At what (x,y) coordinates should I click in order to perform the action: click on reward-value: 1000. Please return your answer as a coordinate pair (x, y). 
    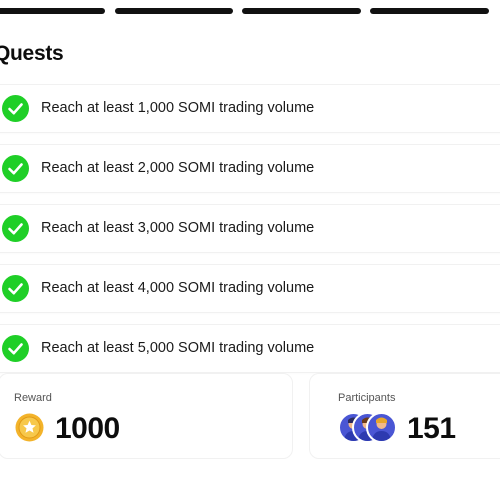
    Looking at the image, I should click on (87, 428).